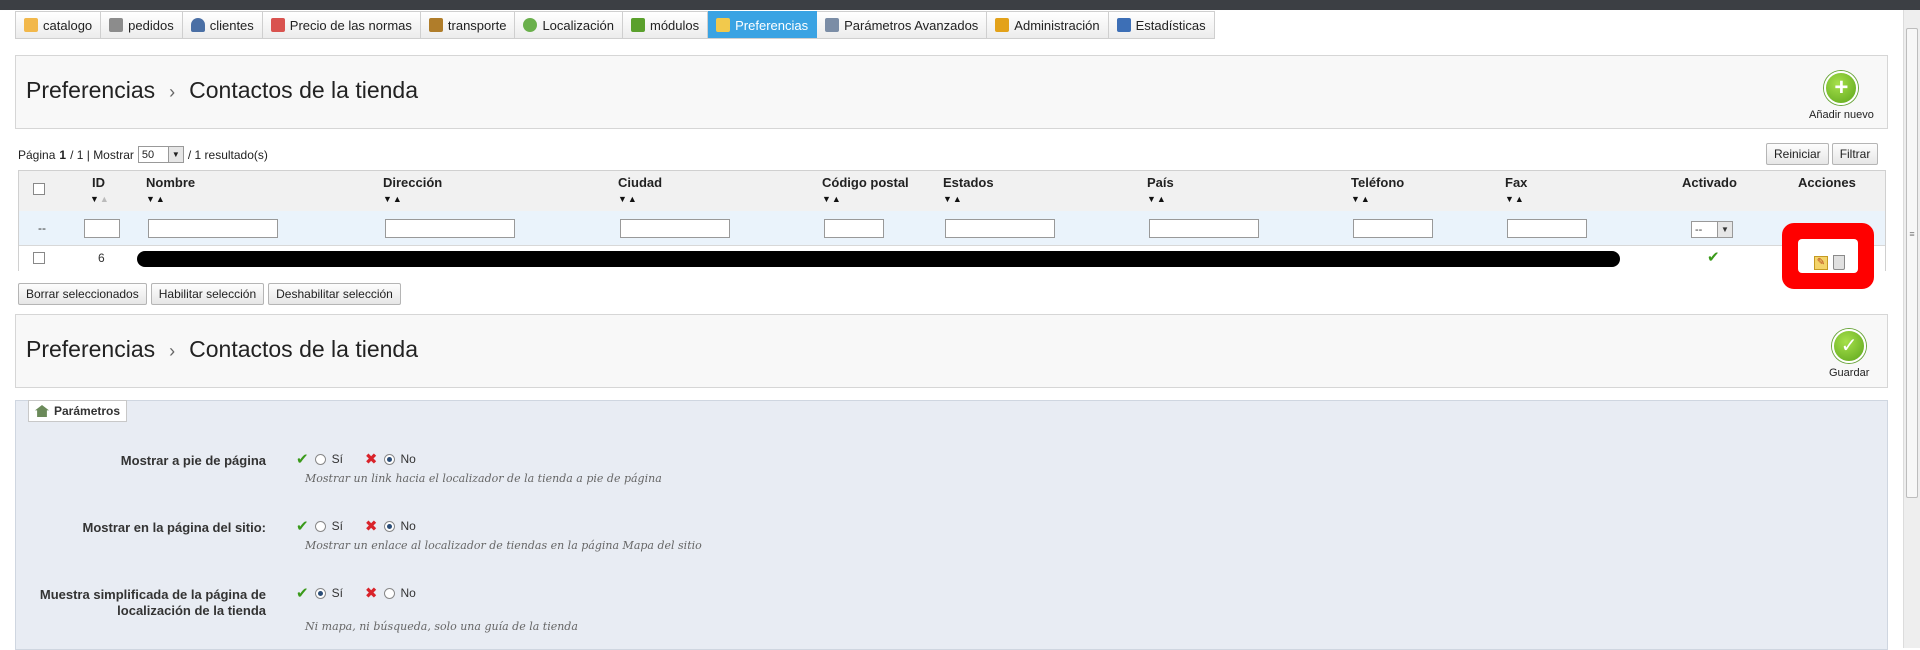 The width and height of the screenshot is (1920, 650). I want to click on save-button: ✓ Guardar, so click(1849, 354).